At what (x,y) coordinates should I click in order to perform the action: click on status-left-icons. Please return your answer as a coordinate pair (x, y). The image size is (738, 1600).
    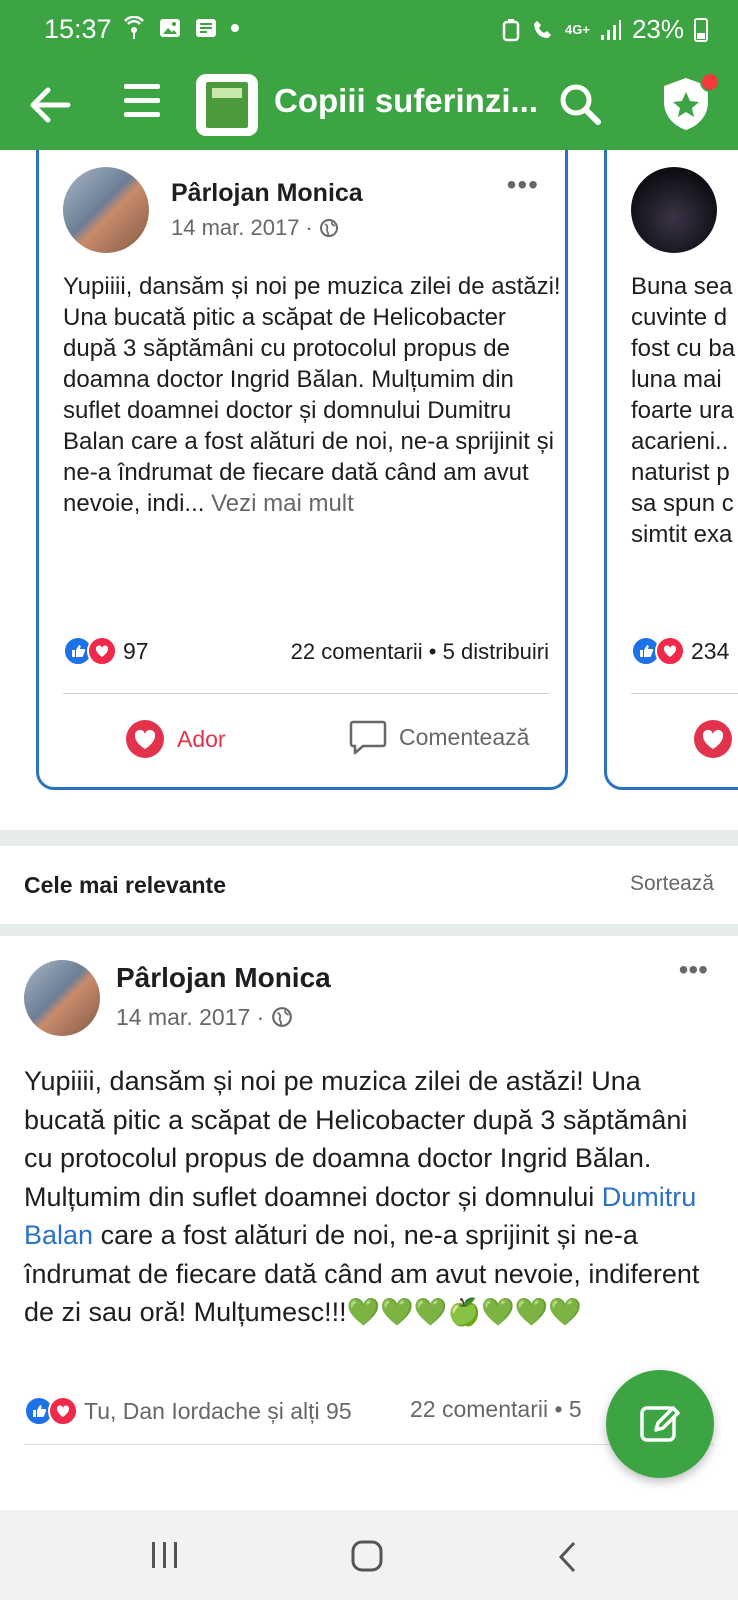
    Looking at the image, I should click on (181, 28).